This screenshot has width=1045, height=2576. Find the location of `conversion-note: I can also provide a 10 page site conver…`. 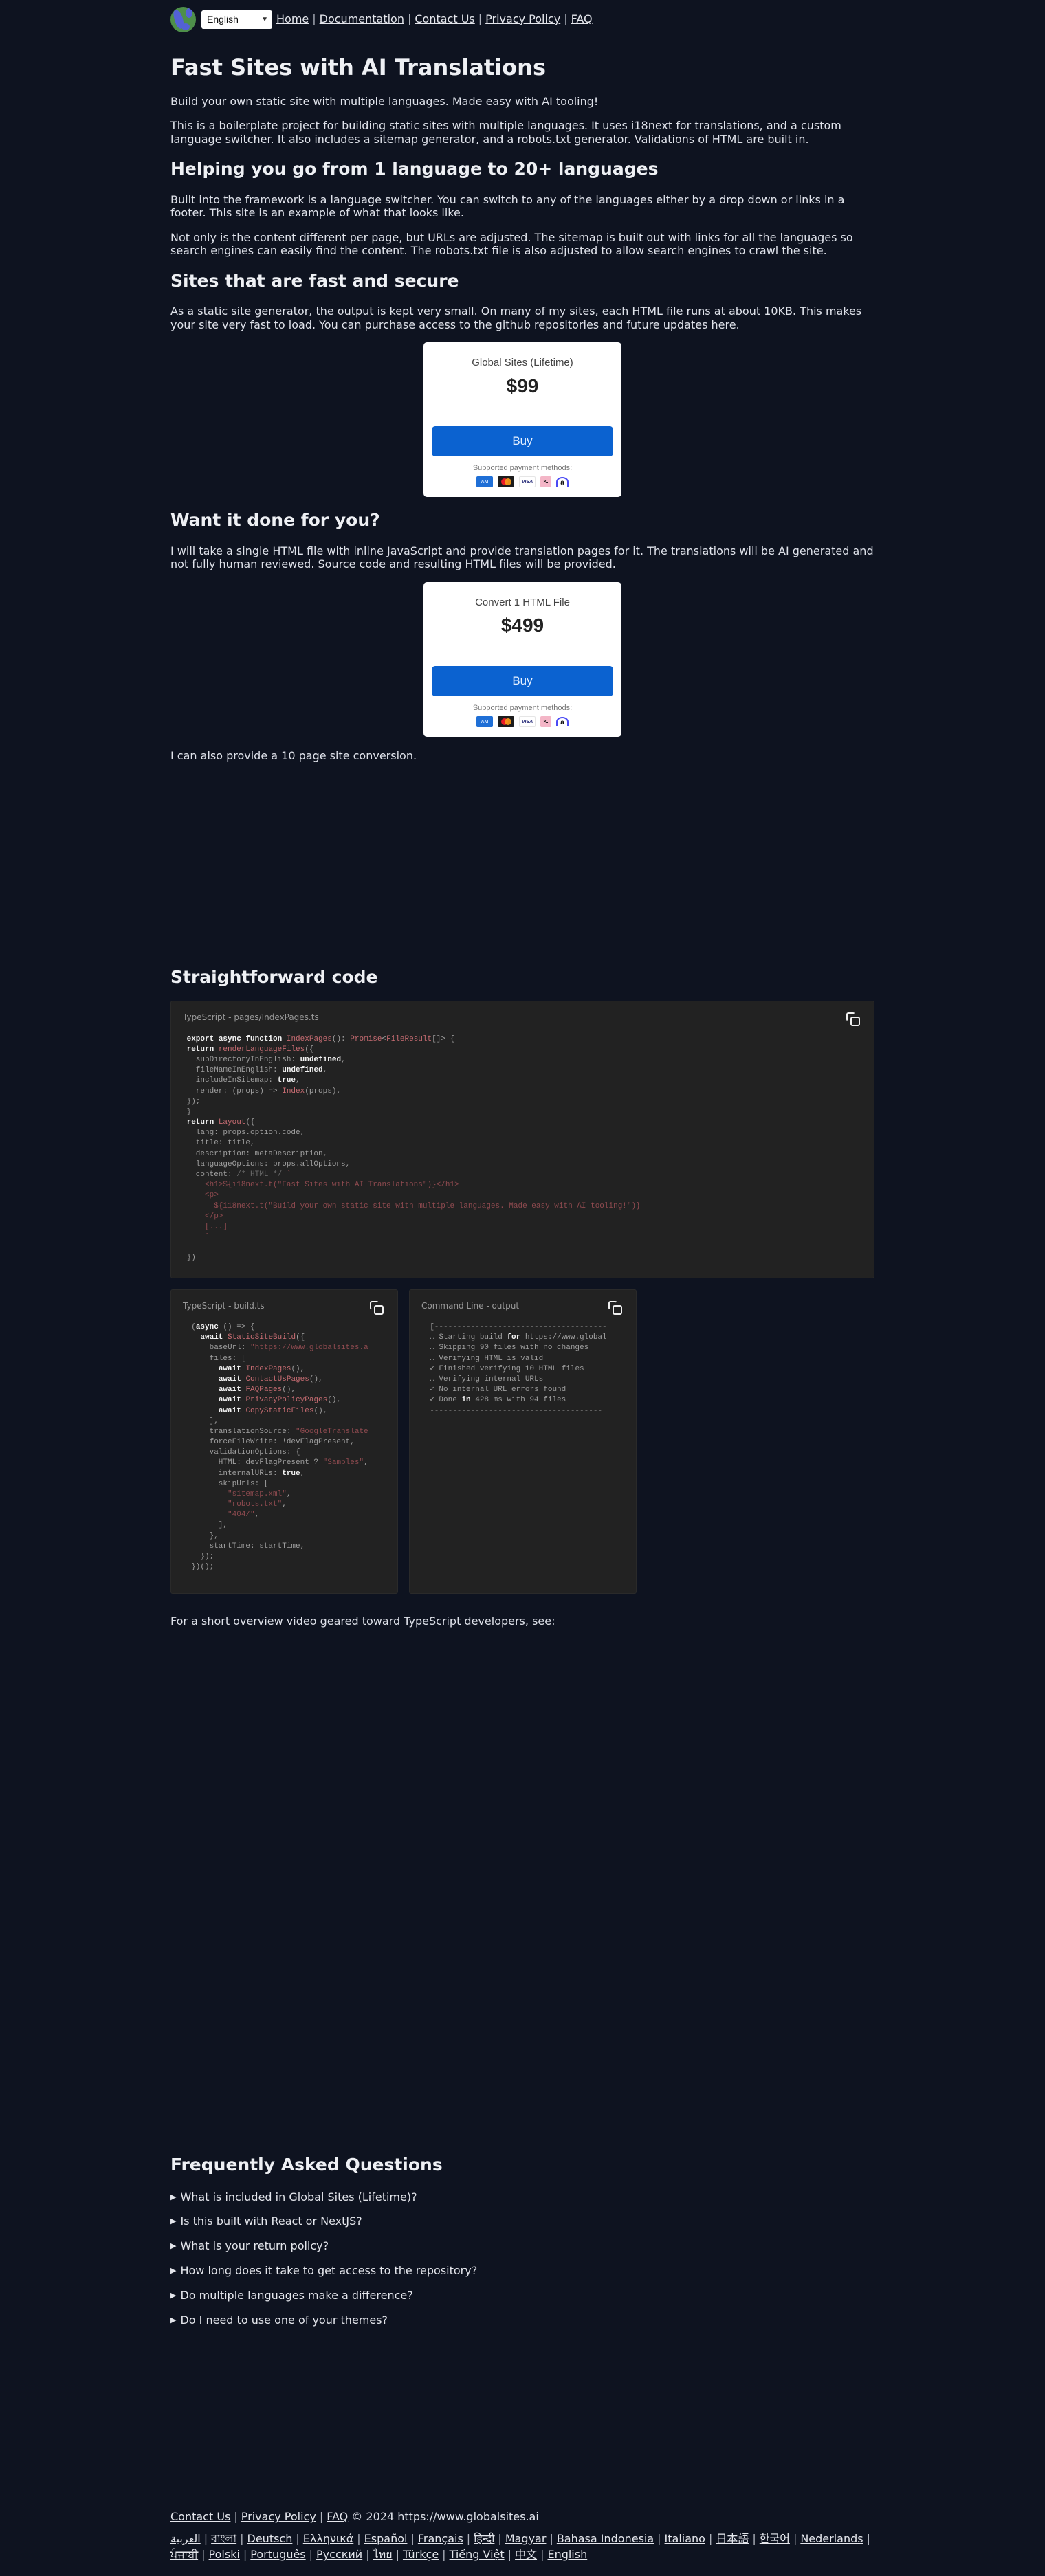

conversion-note: I can also provide a 10 page site conver… is located at coordinates (293, 756).